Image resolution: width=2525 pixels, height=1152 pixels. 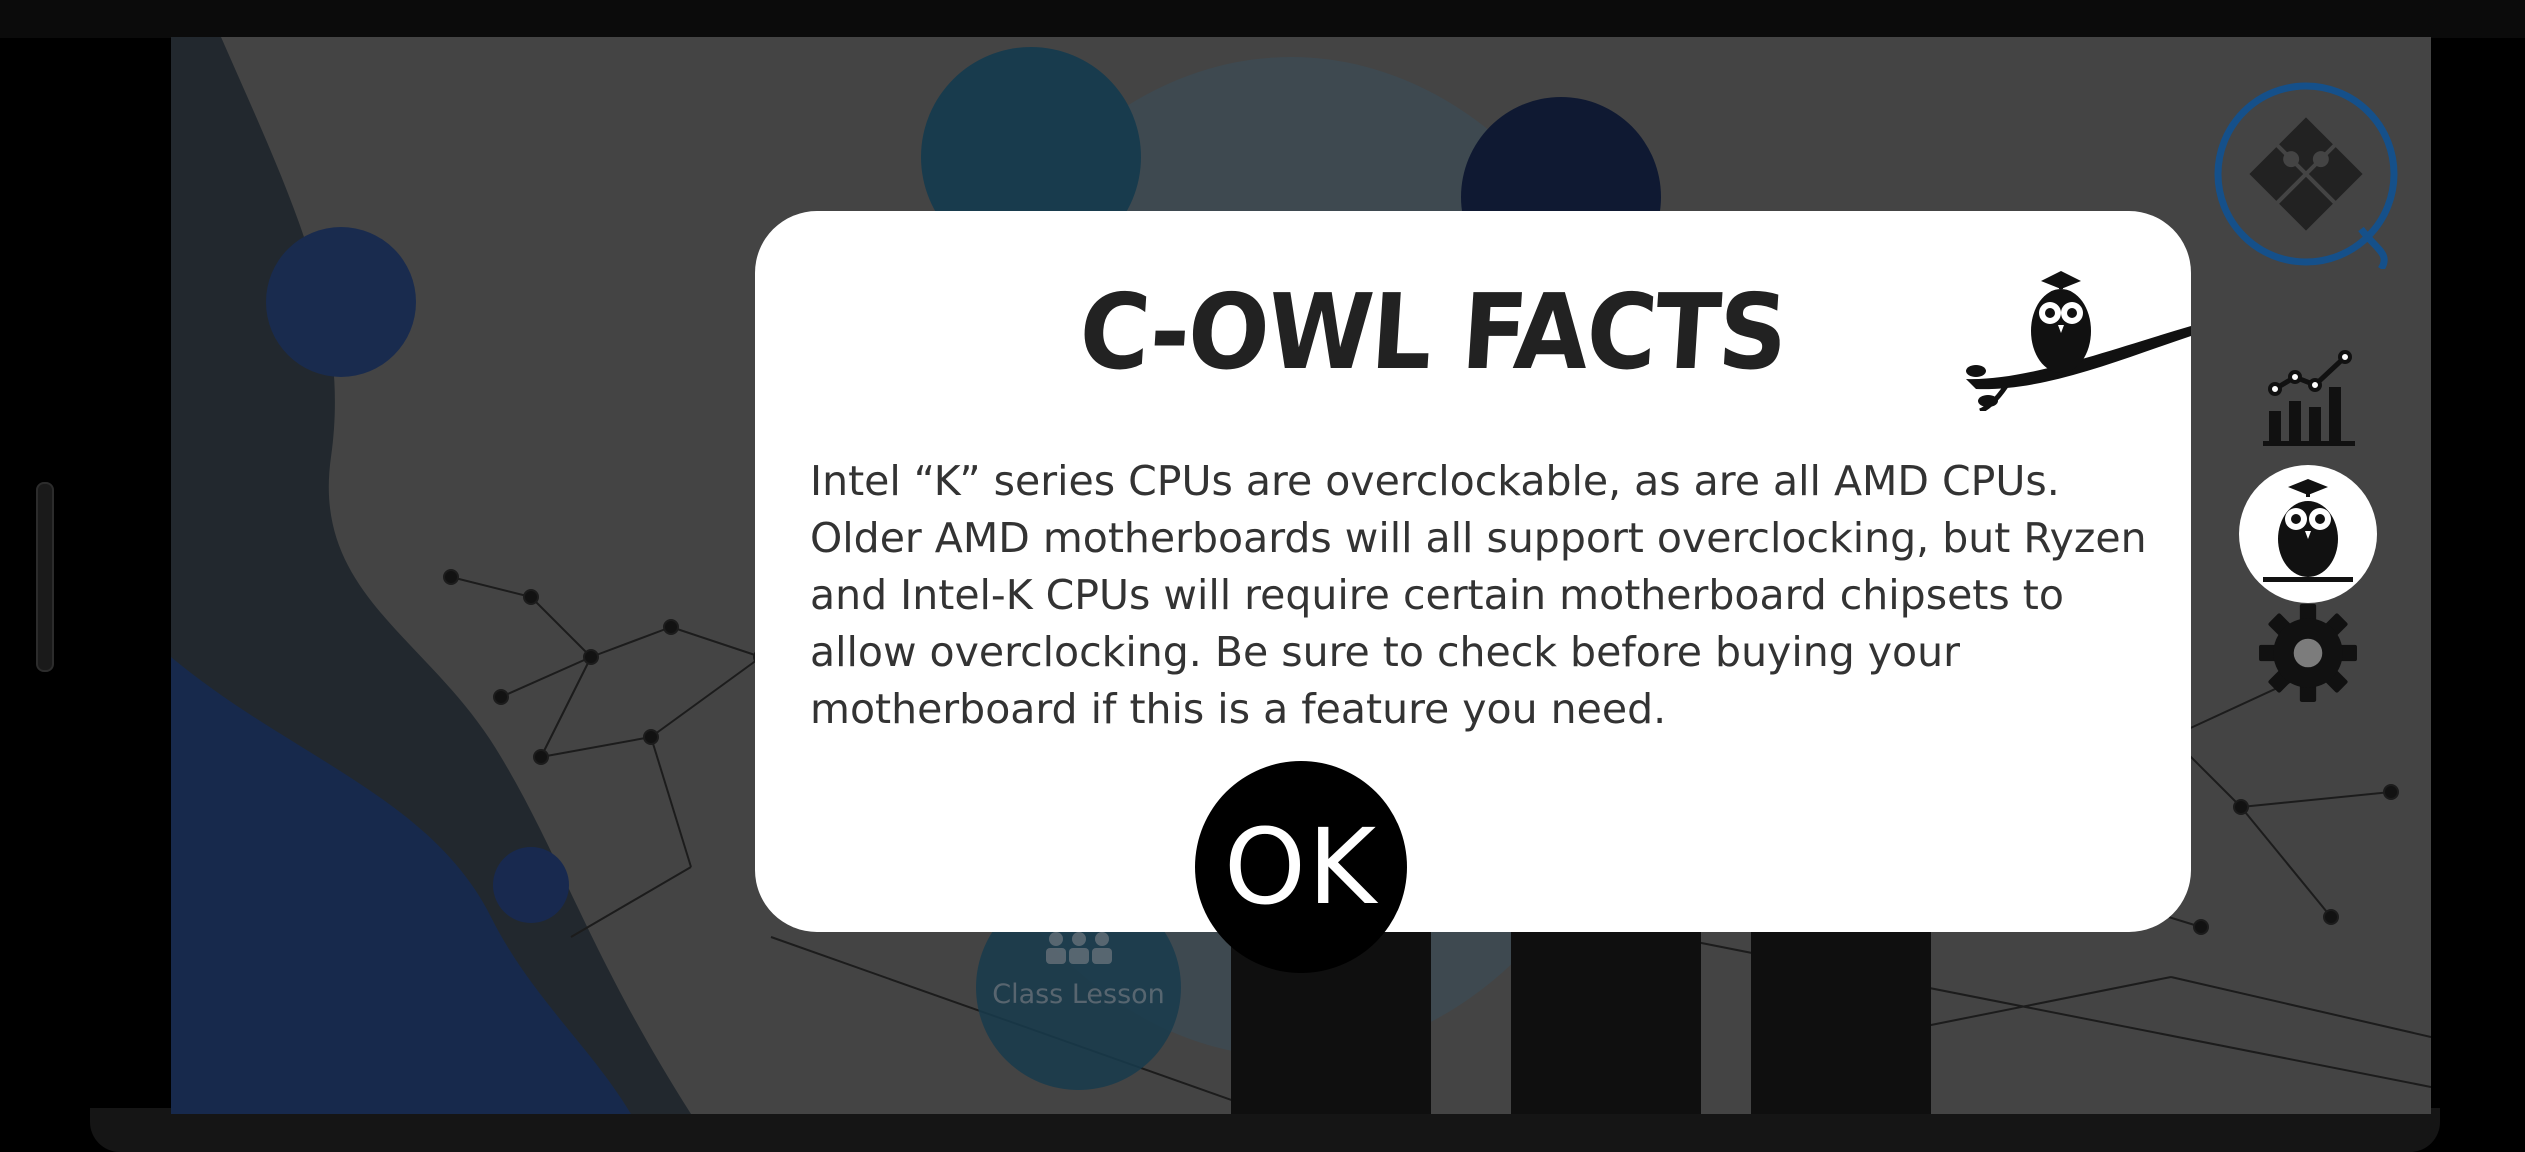 I want to click on gear-icon, so click(x=2308, y=653).